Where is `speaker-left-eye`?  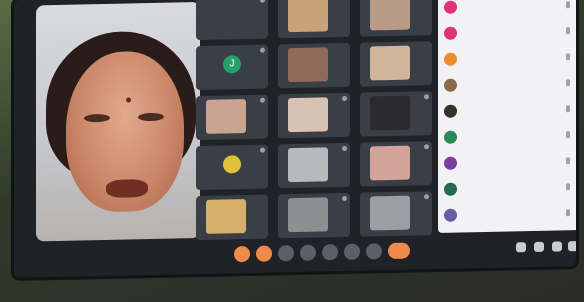
speaker-left-eye is located at coordinates (97, 118).